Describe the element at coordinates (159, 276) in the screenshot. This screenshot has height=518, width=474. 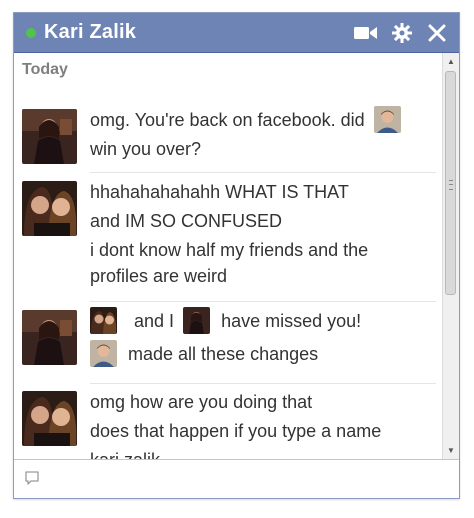
I see `message-line: profiles are weird` at that location.